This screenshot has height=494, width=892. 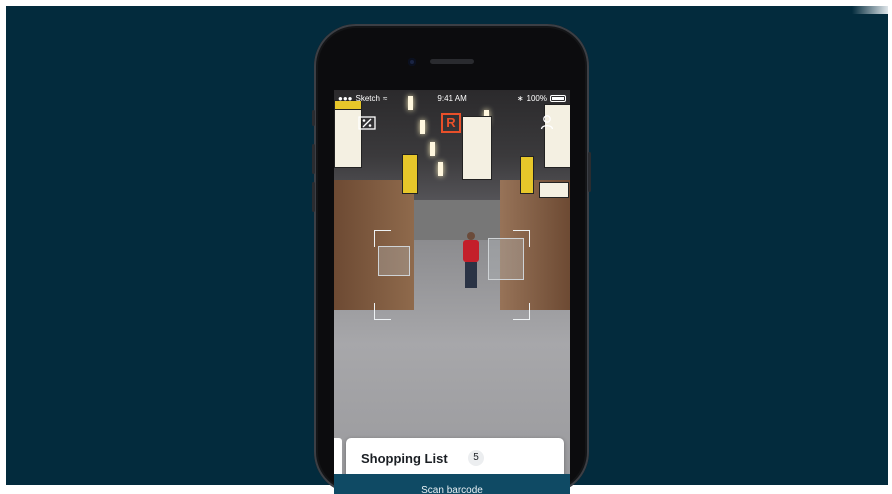 What do you see at coordinates (476, 458) in the screenshot?
I see `shopping-list-count-badge: 5` at bounding box center [476, 458].